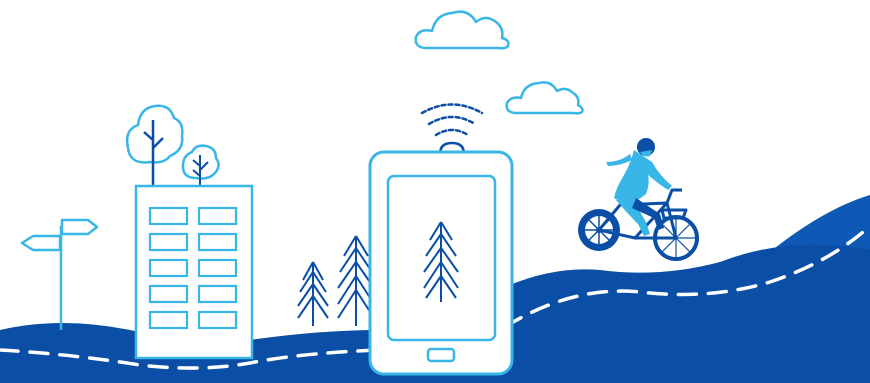 This screenshot has height=383, width=870. I want to click on signpost-icon, so click(59, 274).